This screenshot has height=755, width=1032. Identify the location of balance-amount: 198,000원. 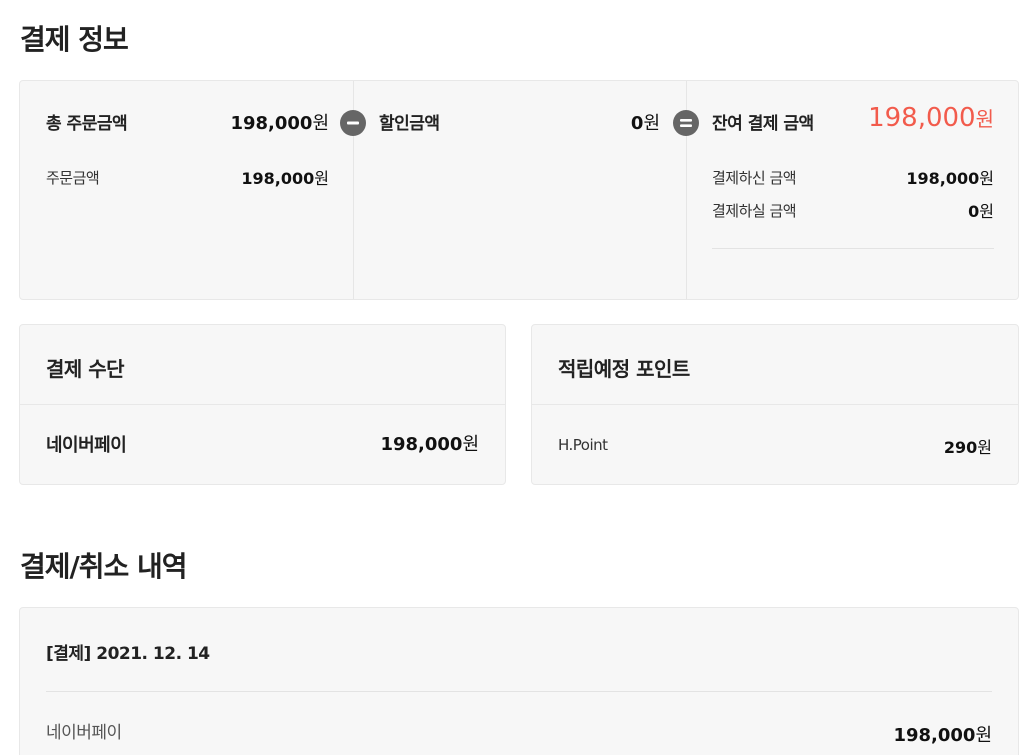
(931, 118).